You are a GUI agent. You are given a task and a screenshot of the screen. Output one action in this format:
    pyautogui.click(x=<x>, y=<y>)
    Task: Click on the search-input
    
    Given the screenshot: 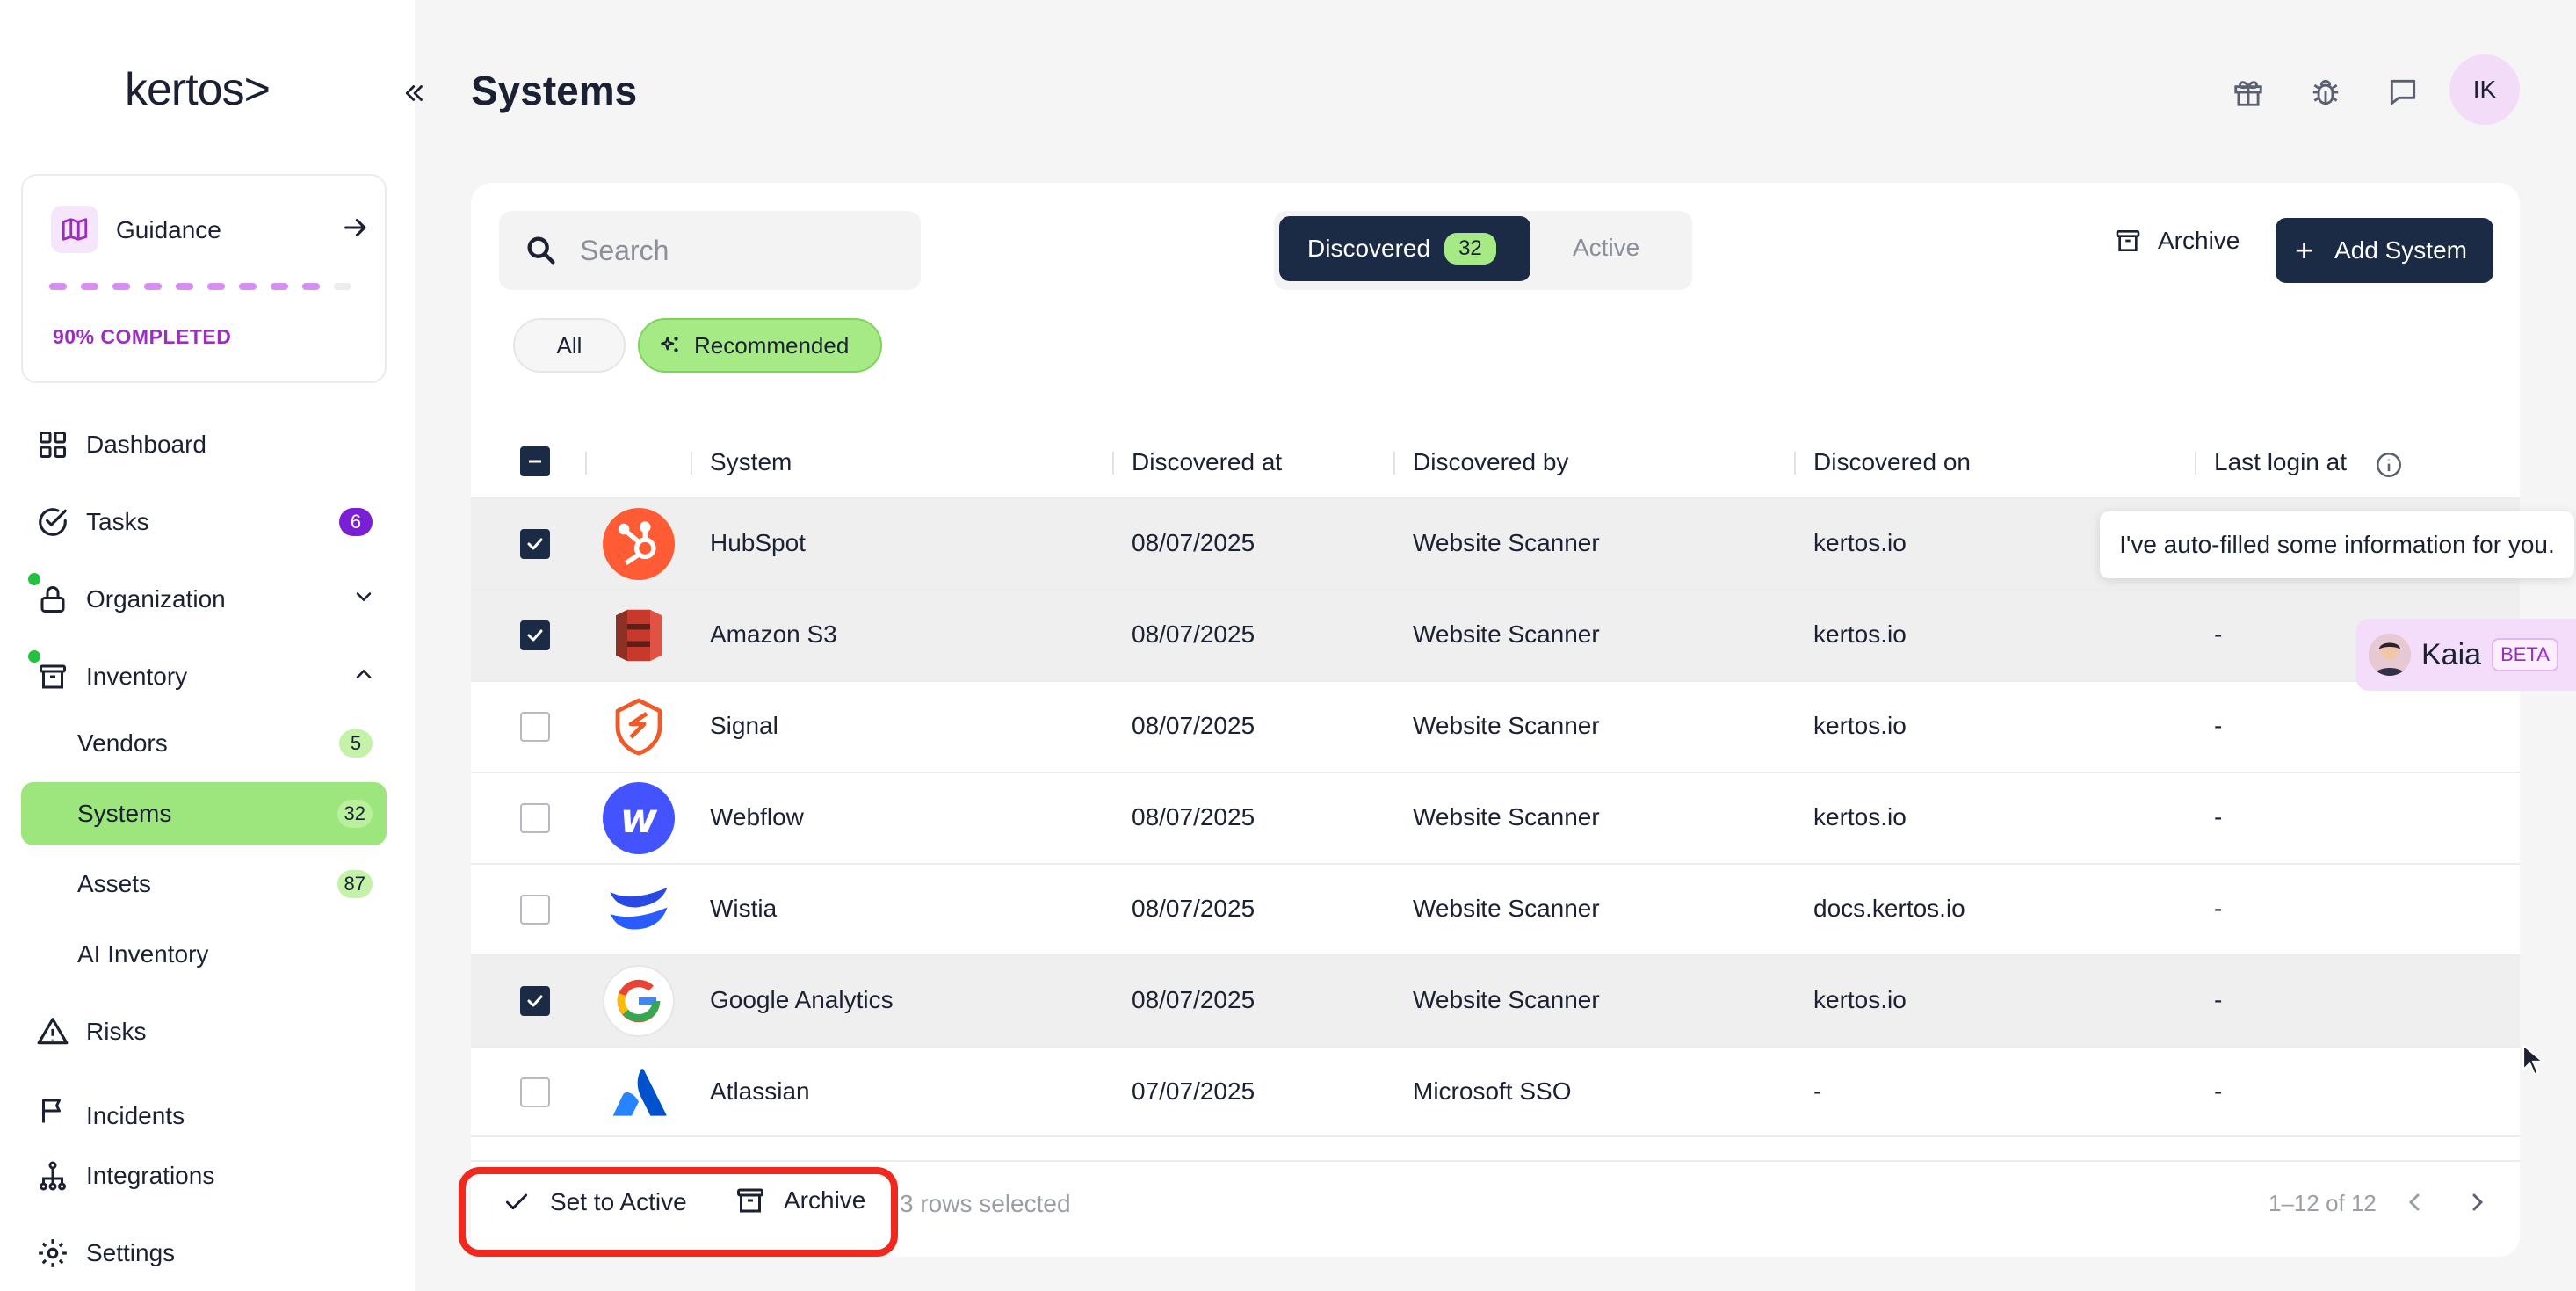 What is the action you would take?
    pyautogui.click(x=738, y=250)
    